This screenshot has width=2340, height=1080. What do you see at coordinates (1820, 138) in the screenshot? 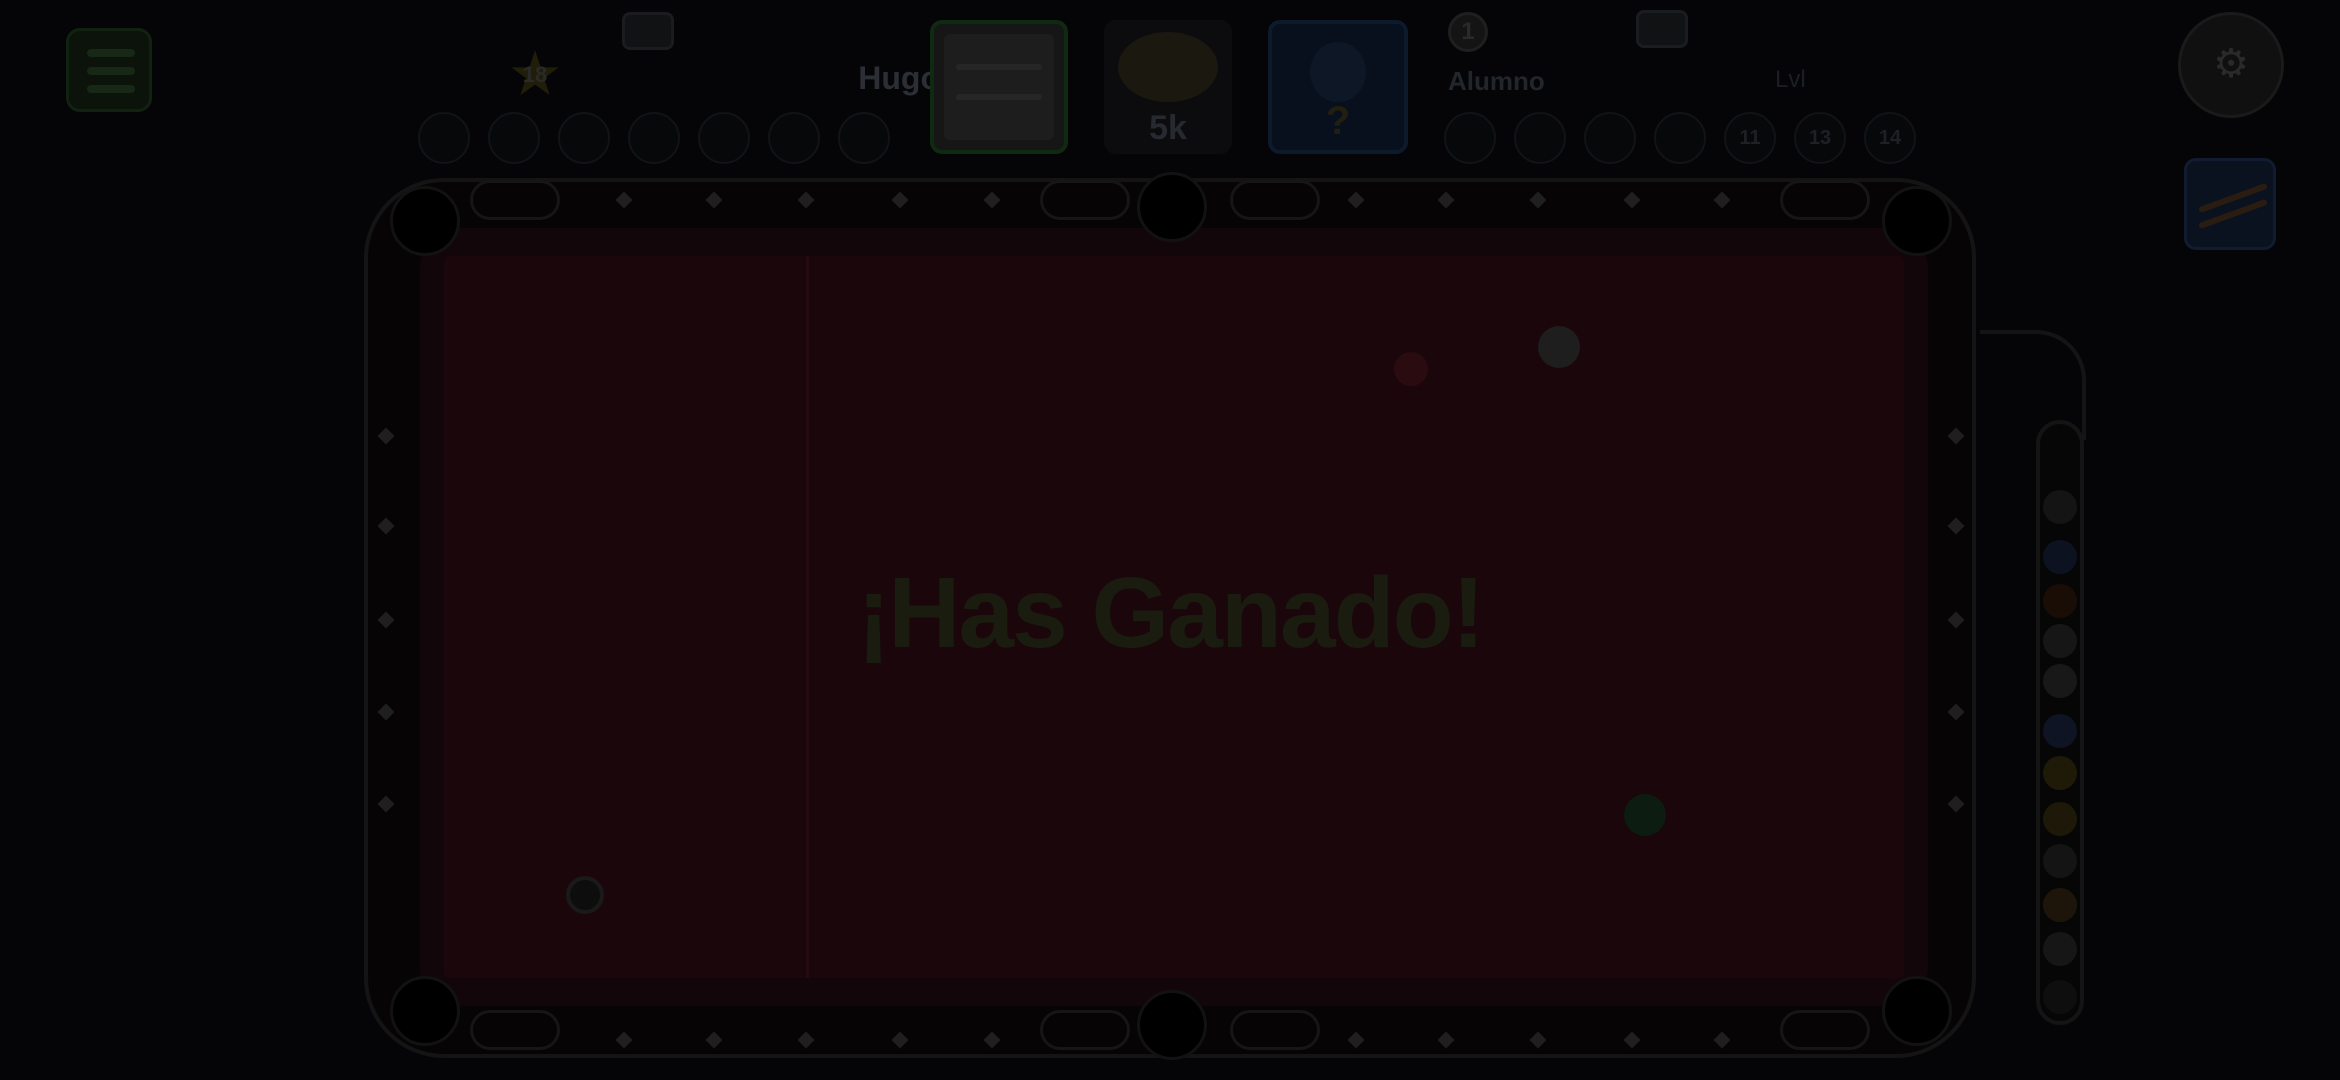
I see `opponent-ball-slot: 13` at bounding box center [1820, 138].